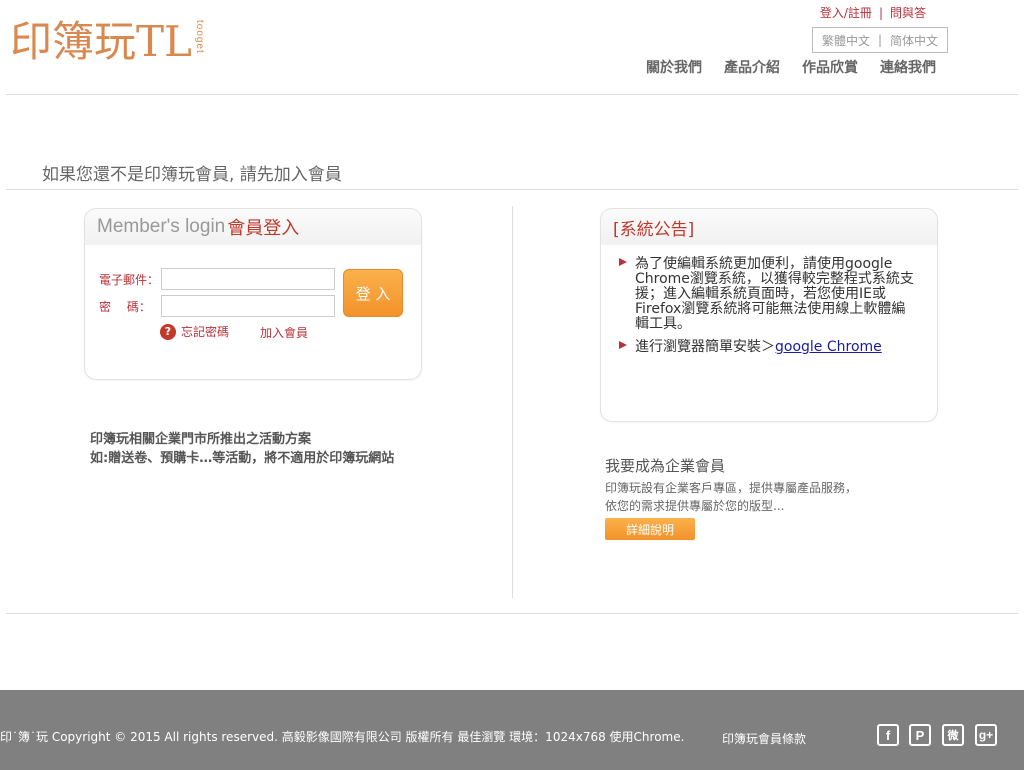  Describe the element at coordinates (650, 529) in the screenshot. I see `details-button: 詳細說明` at that location.